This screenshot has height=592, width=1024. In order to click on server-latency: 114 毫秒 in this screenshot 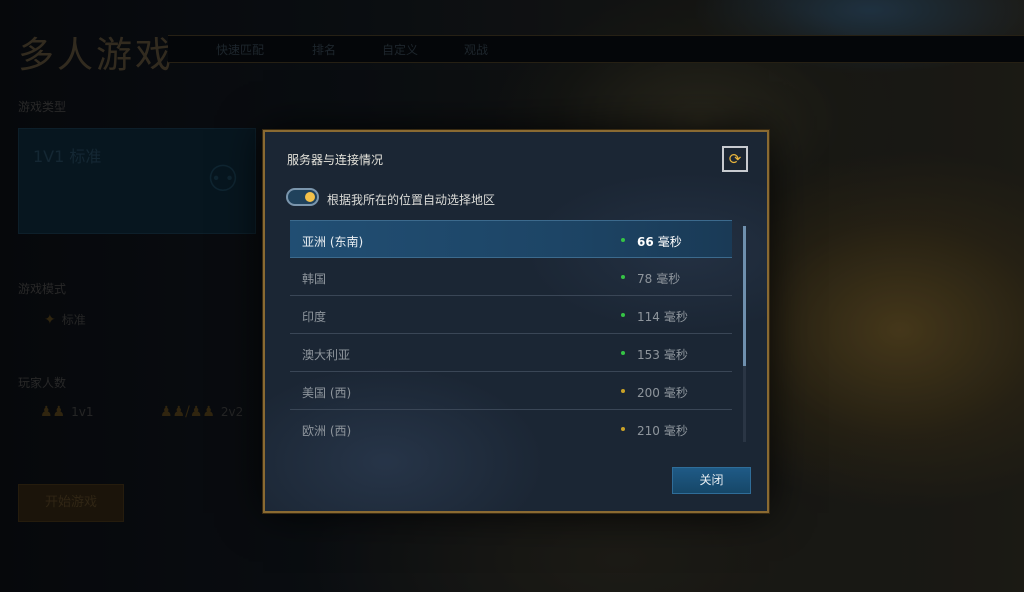, I will do `click(662, 317)`.